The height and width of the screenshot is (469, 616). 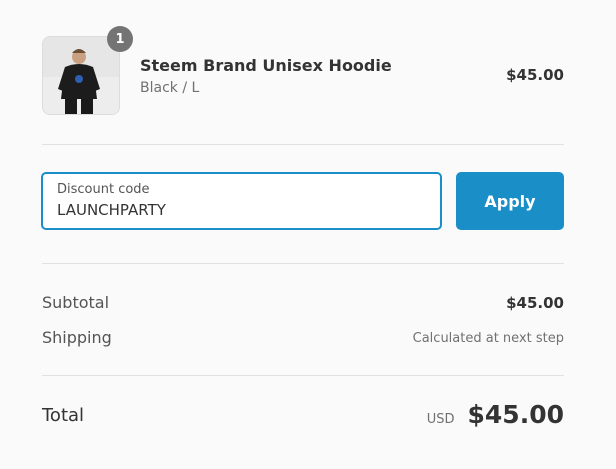 I want to click on quantity-badge: 1, so click(x=120, y=39).